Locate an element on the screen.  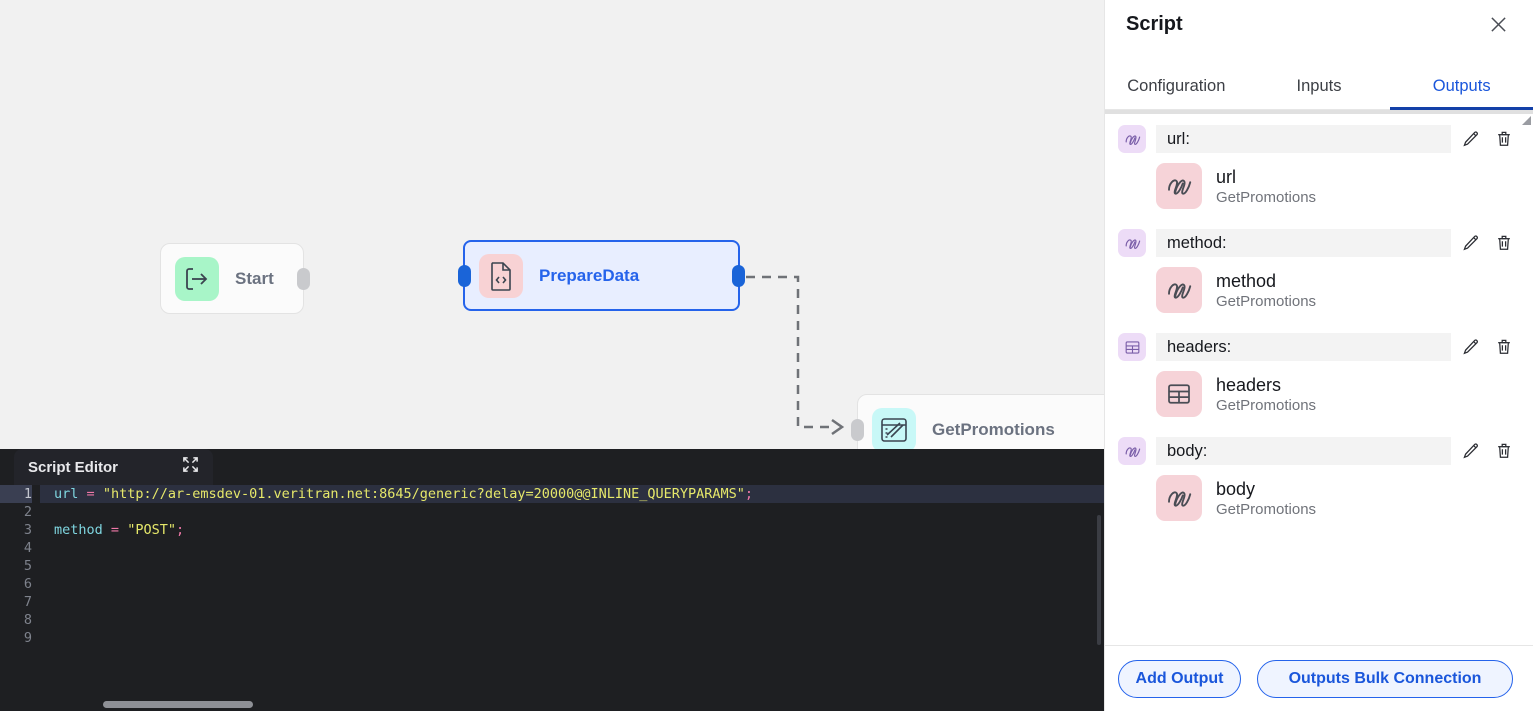
panel-tabs: Configuration Inputs Outputs is located at coordinates (1319, 86).